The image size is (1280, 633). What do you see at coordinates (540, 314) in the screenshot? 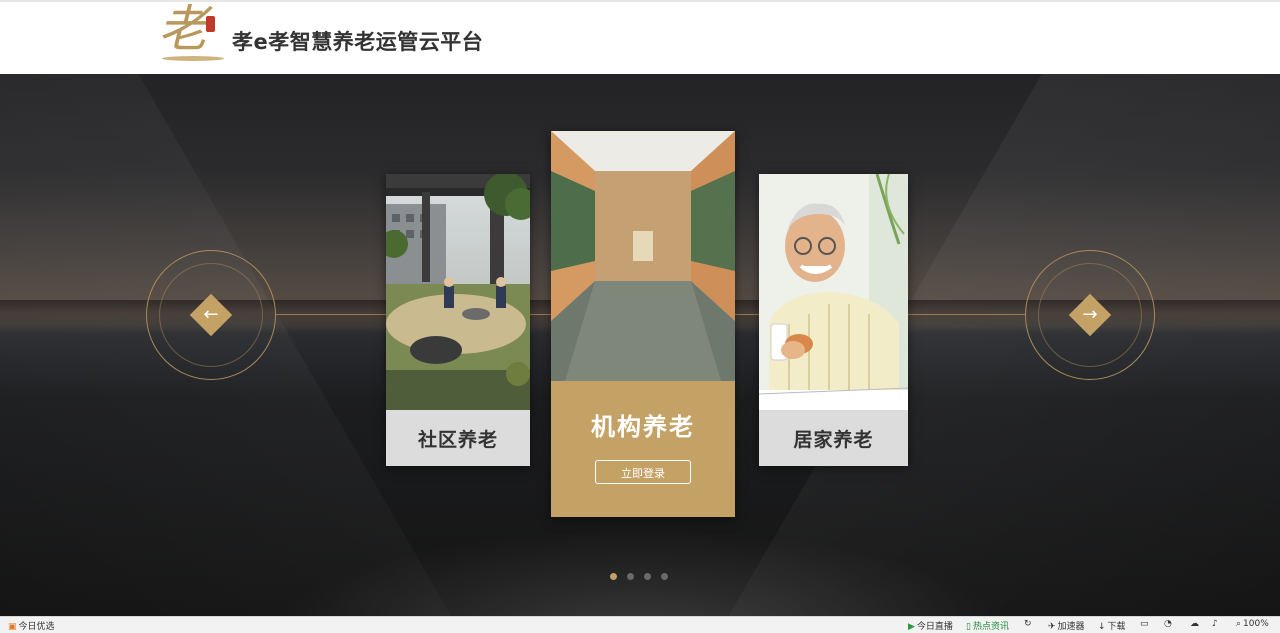
I see `connector-line-center-left` at bounding box center [540, 314].